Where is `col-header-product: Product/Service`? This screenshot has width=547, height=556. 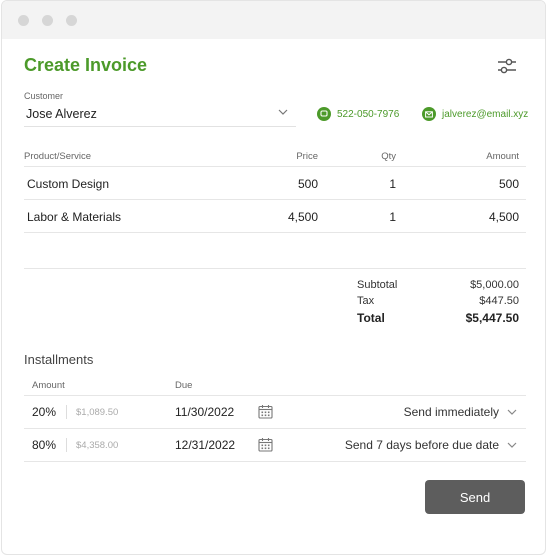 col-header-product: Product/Service is located at coordinates (58, 156).